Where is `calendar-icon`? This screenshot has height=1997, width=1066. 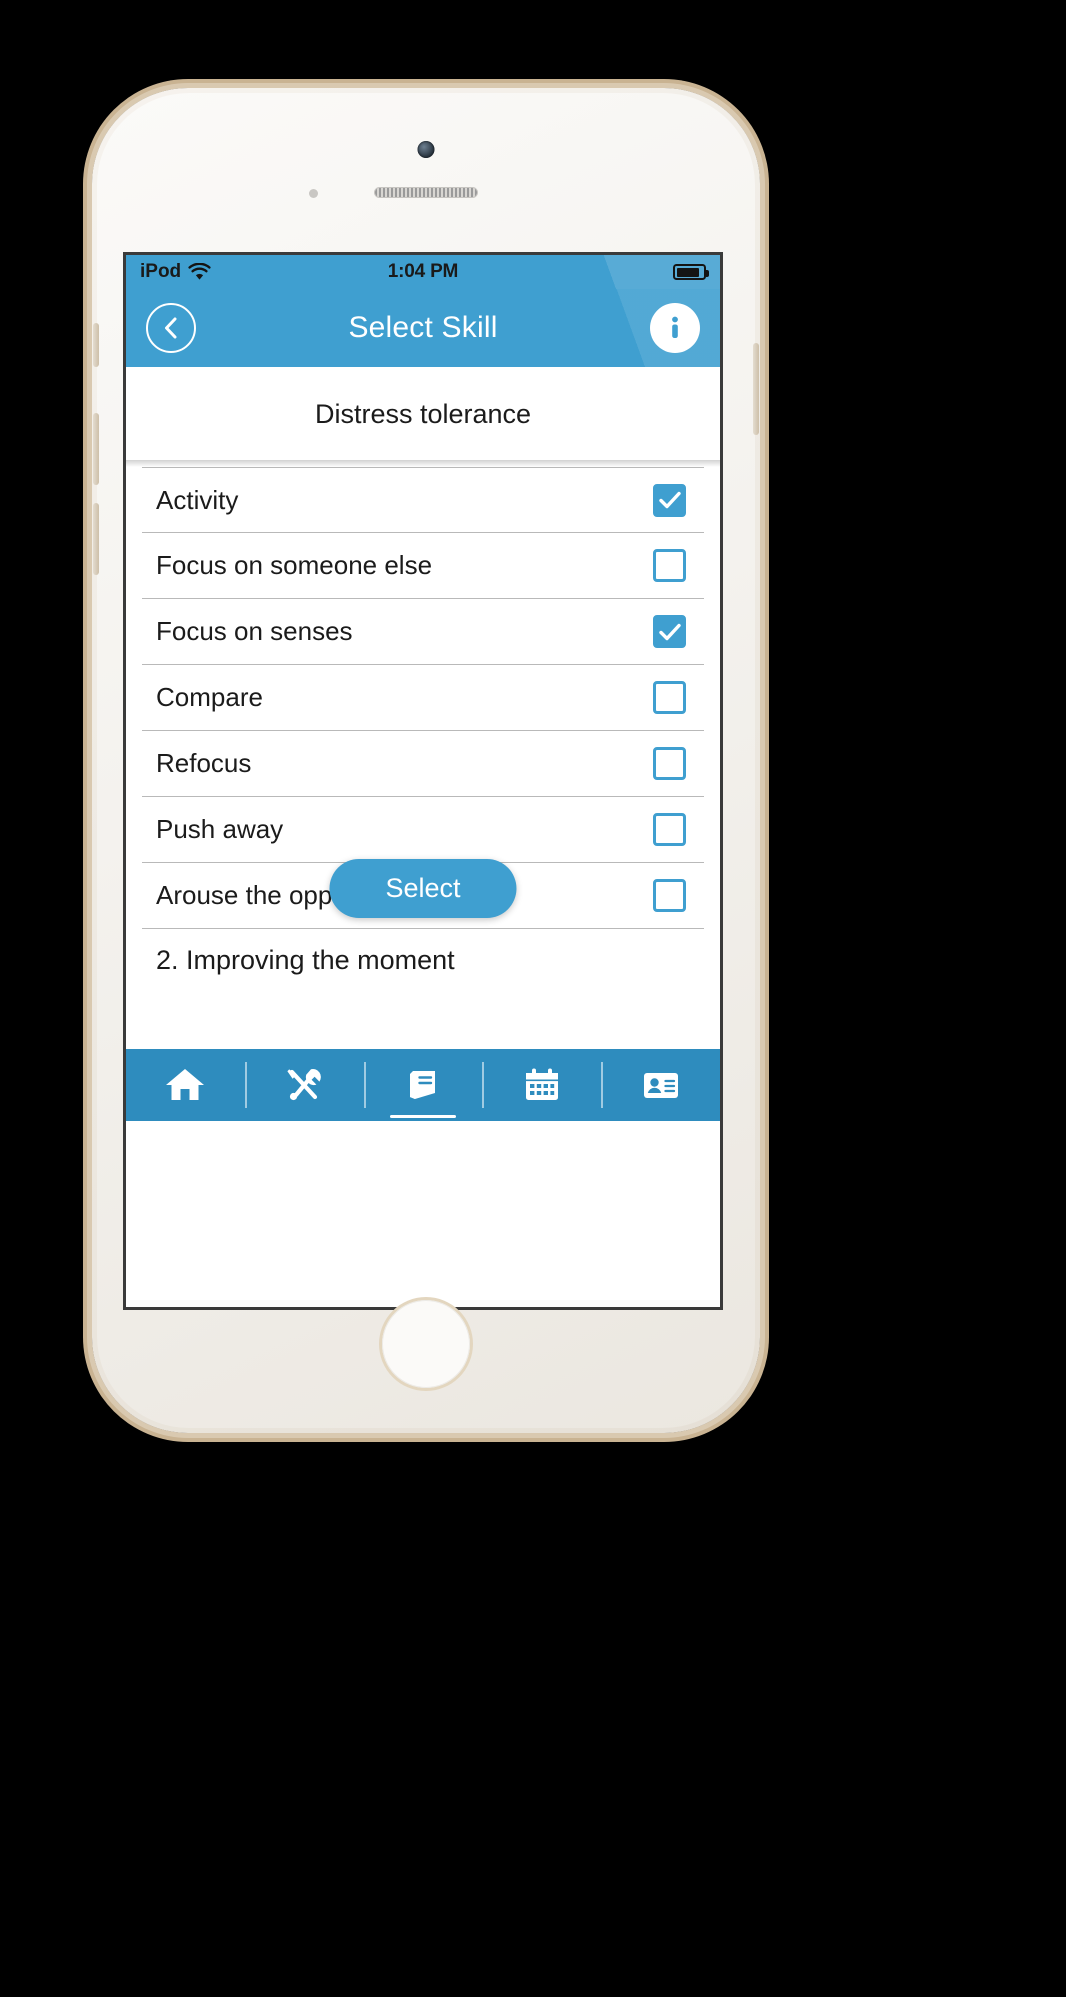
calendar-icon is located at coordinates (541, 1084).